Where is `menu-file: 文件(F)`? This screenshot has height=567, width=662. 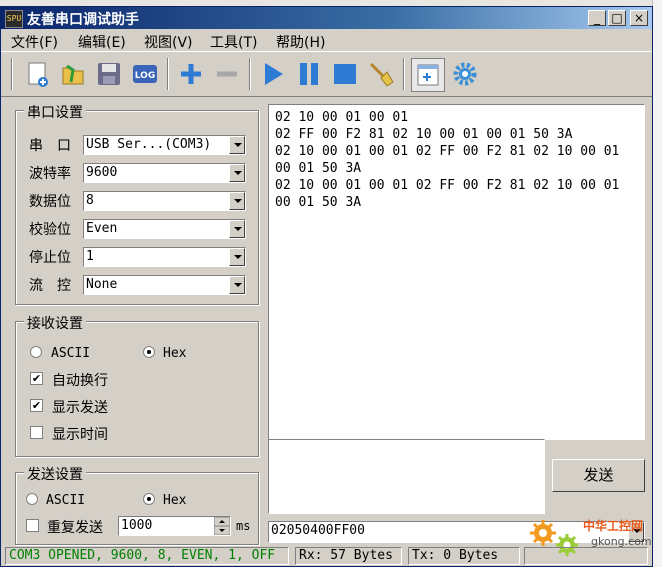
menu-file: 文件(F) is located at coordinates (34, 42).